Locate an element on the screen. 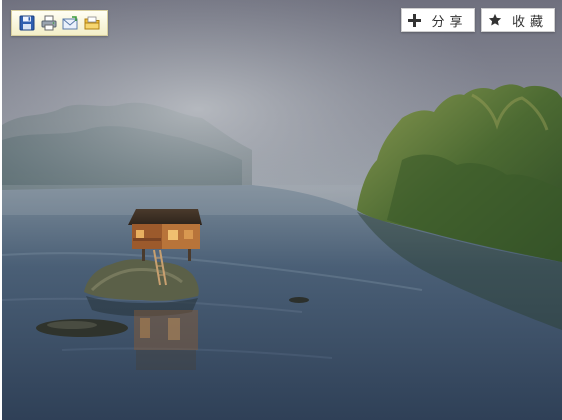 The image size is (562, 420). share-button: 分享 is located at coordinates (438, 20).